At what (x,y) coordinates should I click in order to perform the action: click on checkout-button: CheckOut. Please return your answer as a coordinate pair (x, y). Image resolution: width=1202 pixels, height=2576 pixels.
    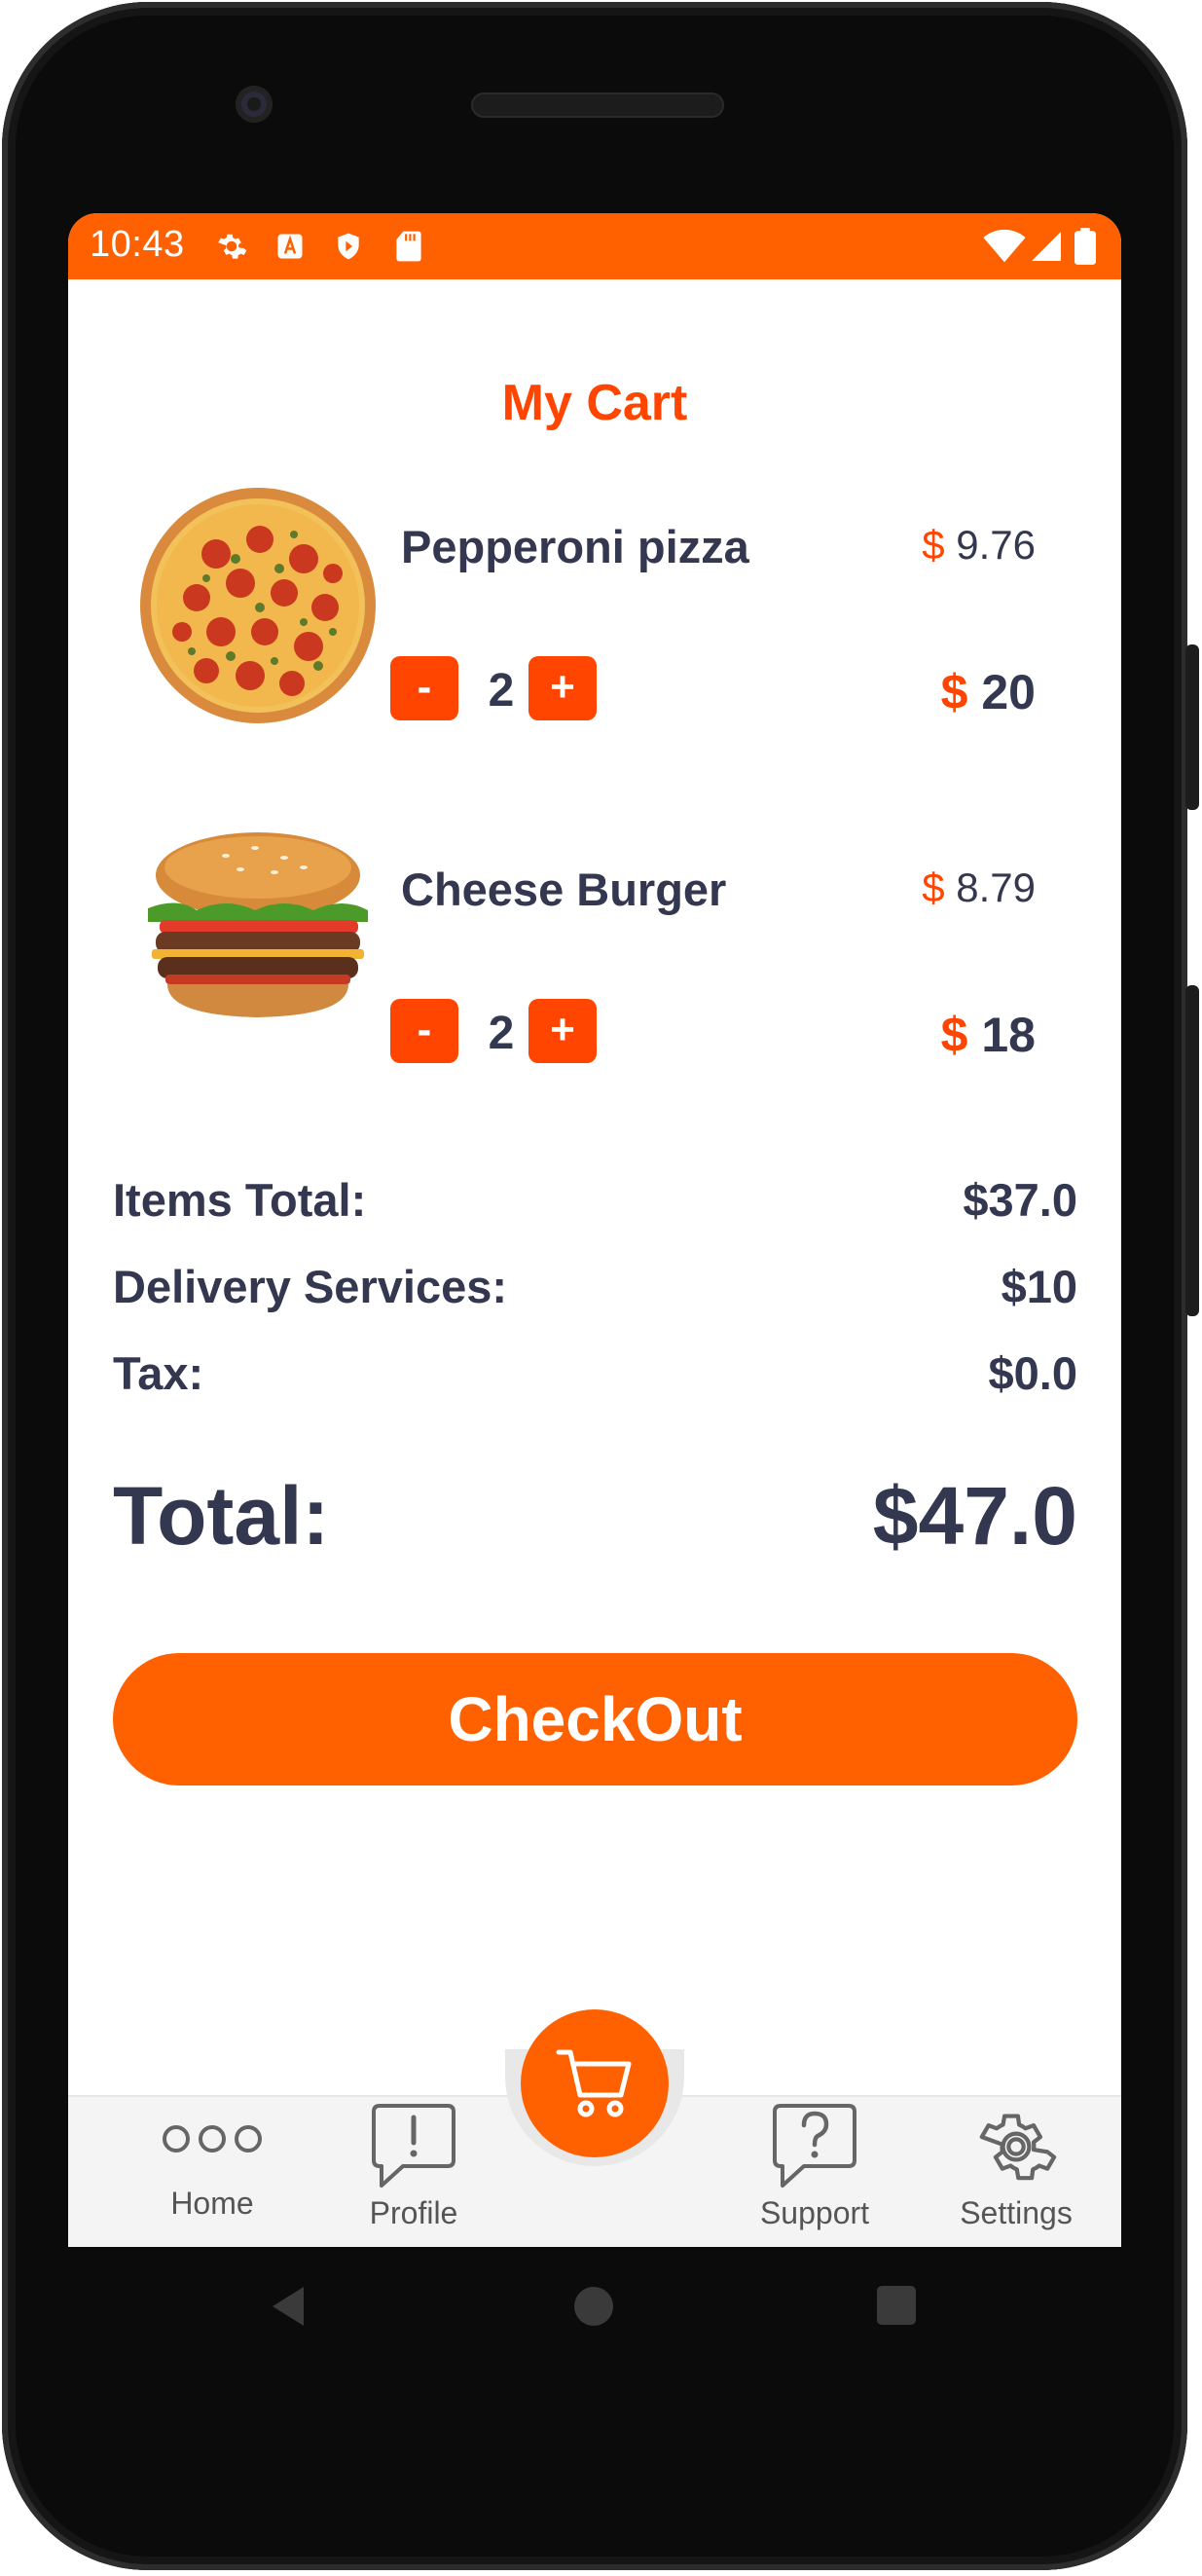
    Looking at the image, I should click on (595, 1719).